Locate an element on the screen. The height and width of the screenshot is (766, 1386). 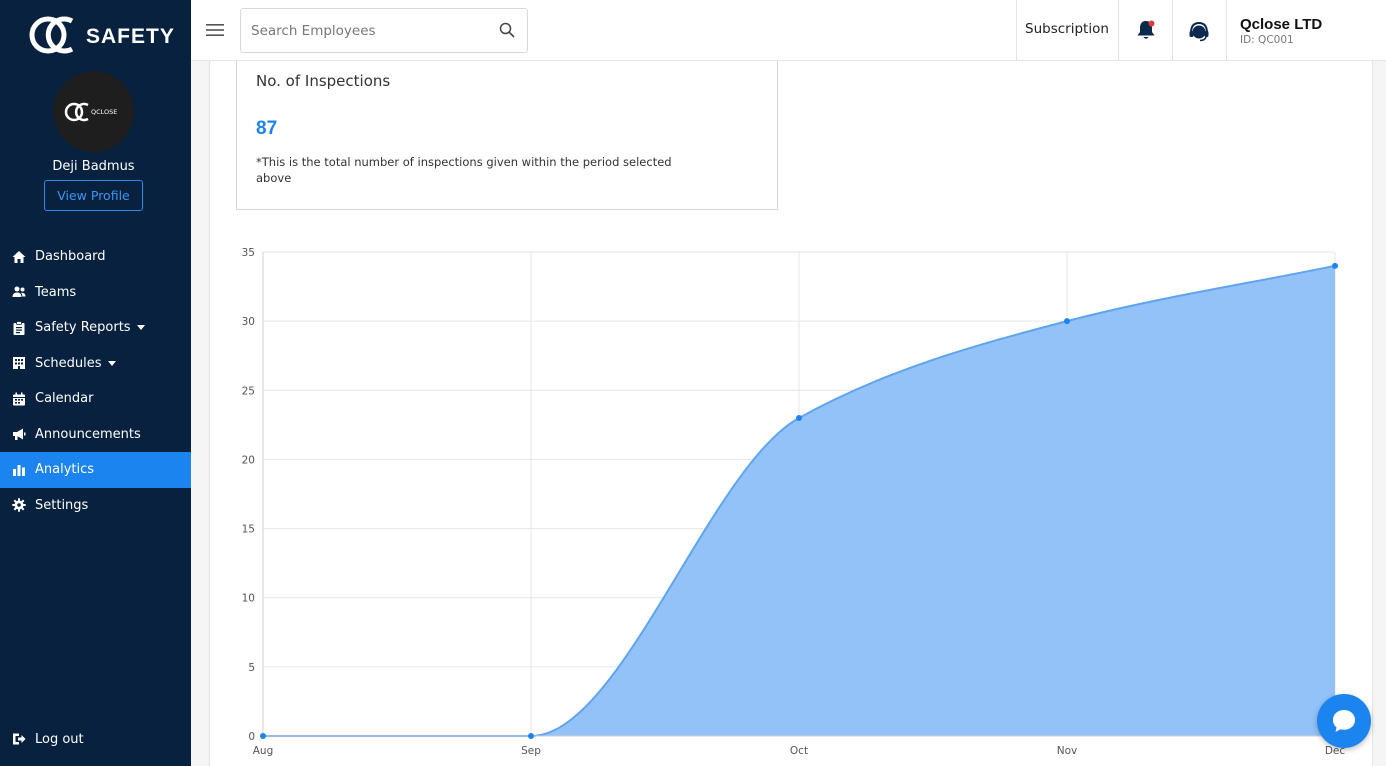
sidebar-item-calendar: Calendar is located at coordinates (95, 399).